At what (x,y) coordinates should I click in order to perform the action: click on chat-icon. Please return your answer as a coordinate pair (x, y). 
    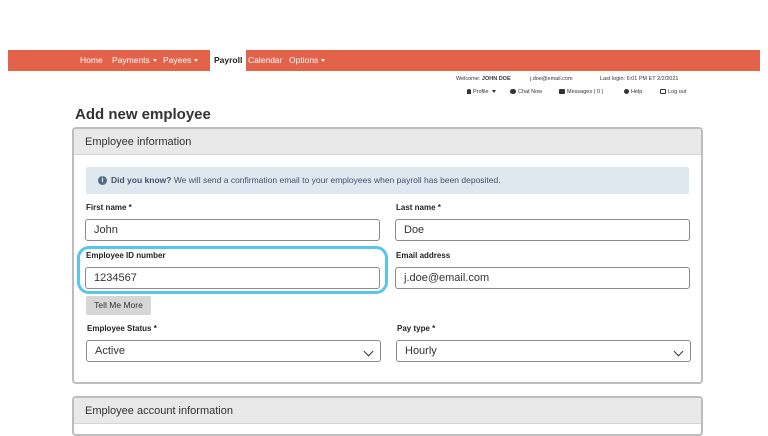
    Looking at the image, I should click on (513, 92).